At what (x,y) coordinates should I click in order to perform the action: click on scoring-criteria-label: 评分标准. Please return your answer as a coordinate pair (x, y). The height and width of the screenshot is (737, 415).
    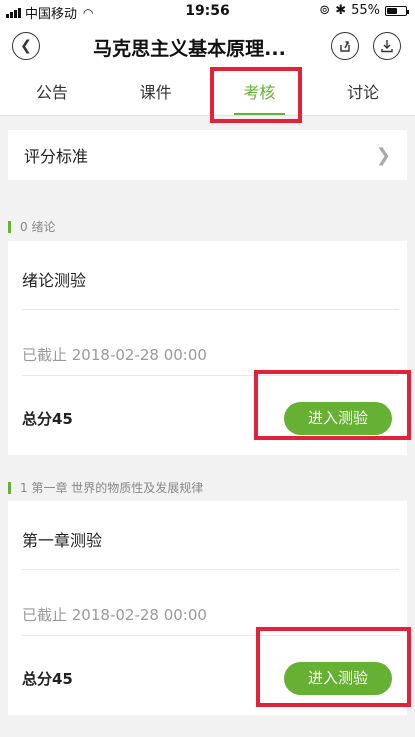
    Looking at the image, I should click on (56, 156).